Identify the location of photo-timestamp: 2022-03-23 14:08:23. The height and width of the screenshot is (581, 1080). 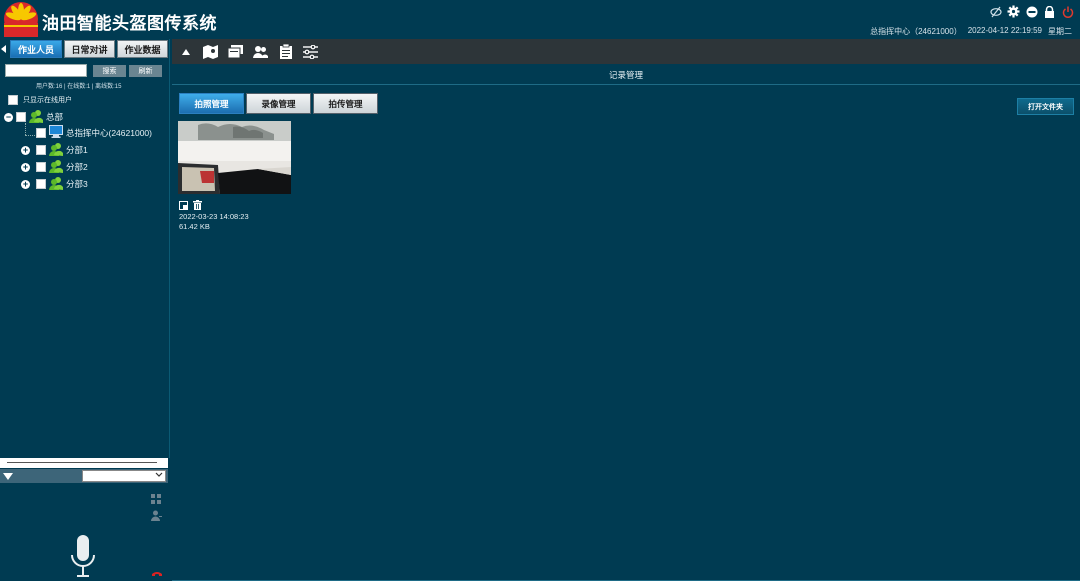
(214, 216).